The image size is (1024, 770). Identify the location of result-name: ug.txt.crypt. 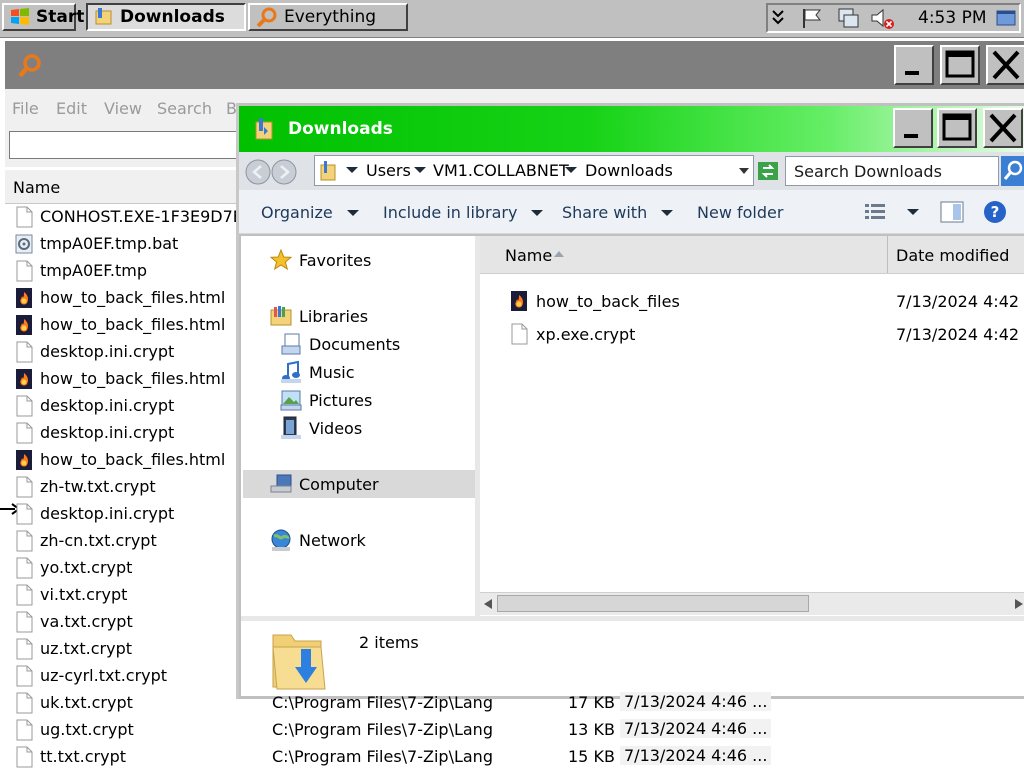
(87, 729).